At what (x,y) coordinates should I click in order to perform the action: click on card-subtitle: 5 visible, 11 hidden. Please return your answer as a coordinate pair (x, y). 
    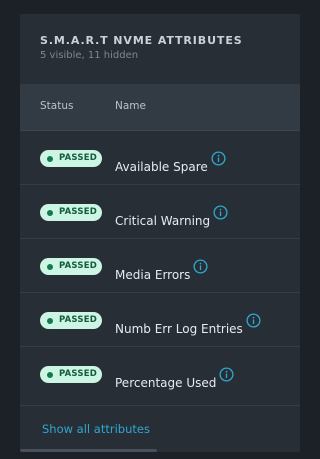
    Looking at the image, I should click on (89, 55).